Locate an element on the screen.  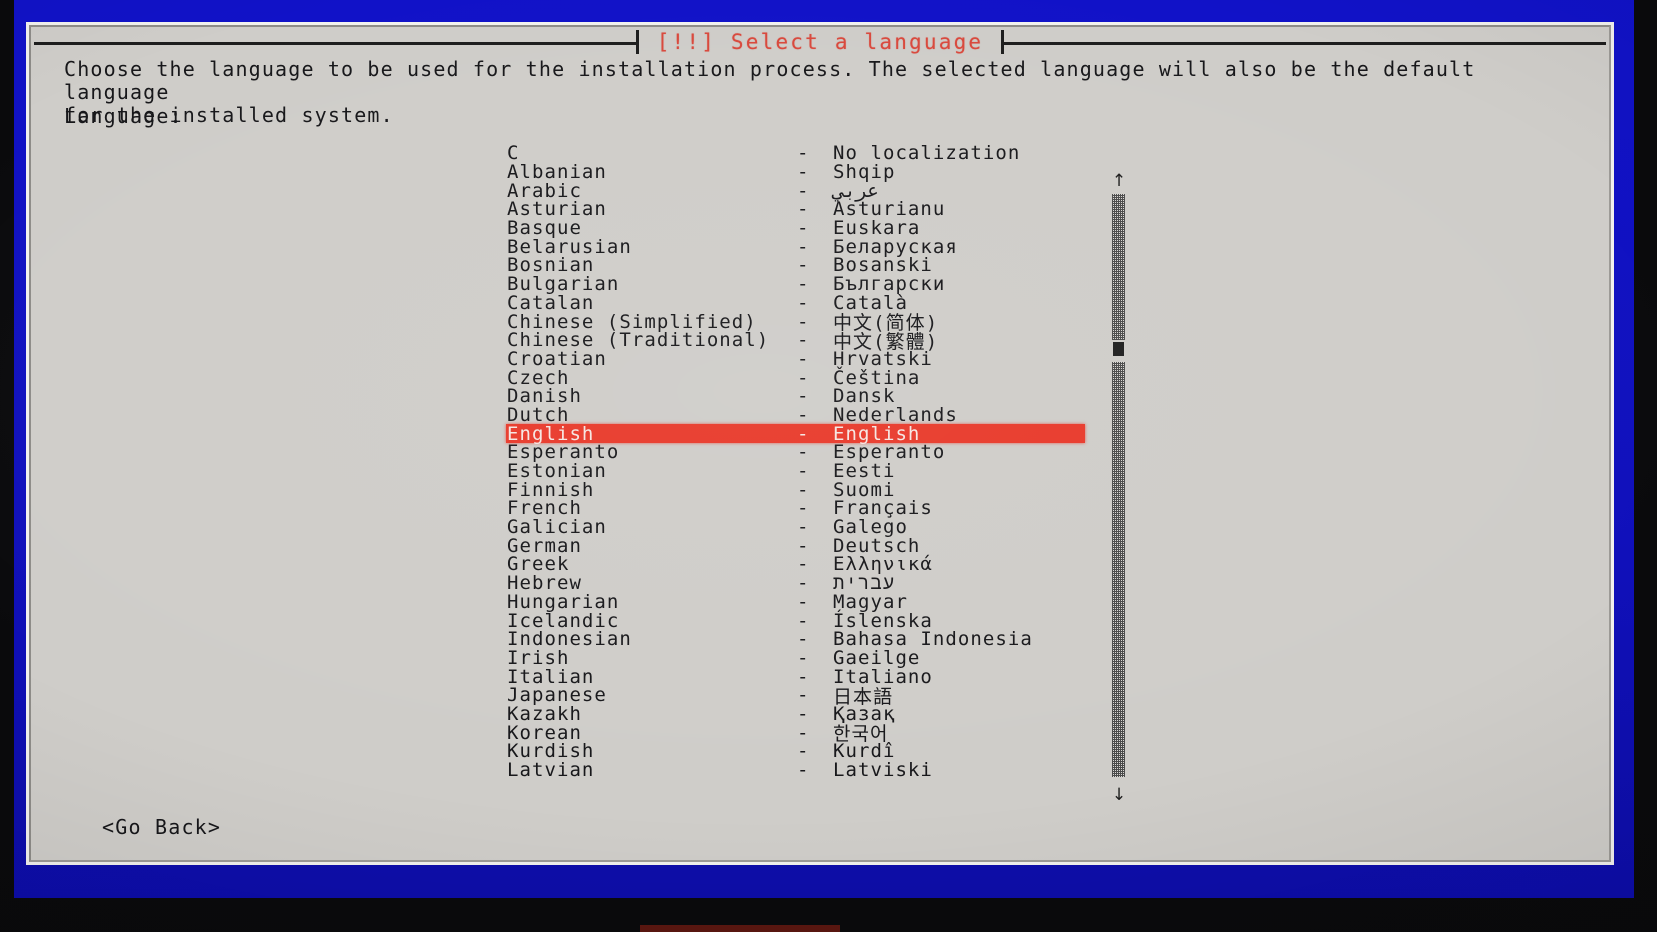
dialog-title: [!!] Select a language is located at coordinates (820, 42).